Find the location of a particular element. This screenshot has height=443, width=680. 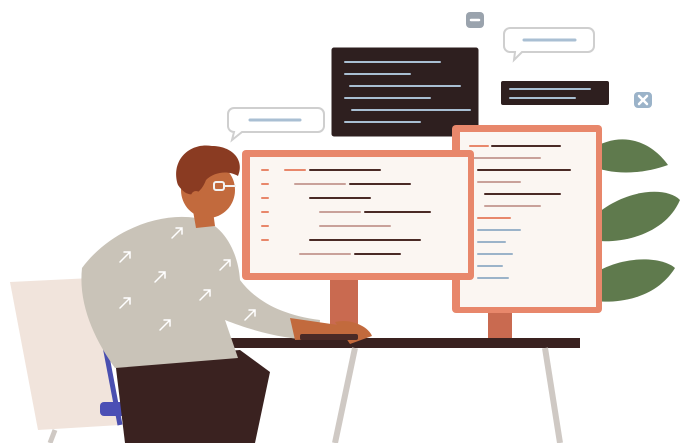

speech-bubble-right is located at coordinates (549, 45).